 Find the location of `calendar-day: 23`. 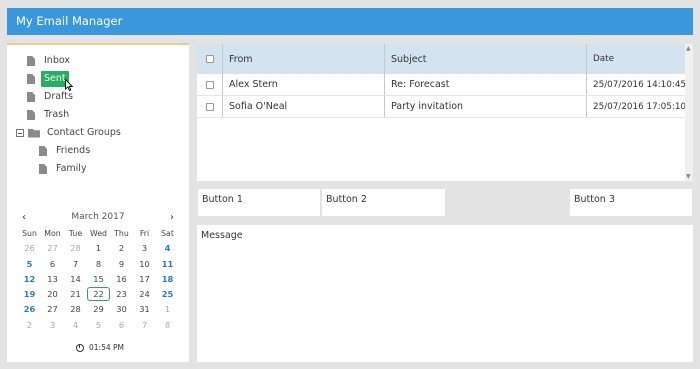

calendar-day: 23 is located at coordinates (121, 294).